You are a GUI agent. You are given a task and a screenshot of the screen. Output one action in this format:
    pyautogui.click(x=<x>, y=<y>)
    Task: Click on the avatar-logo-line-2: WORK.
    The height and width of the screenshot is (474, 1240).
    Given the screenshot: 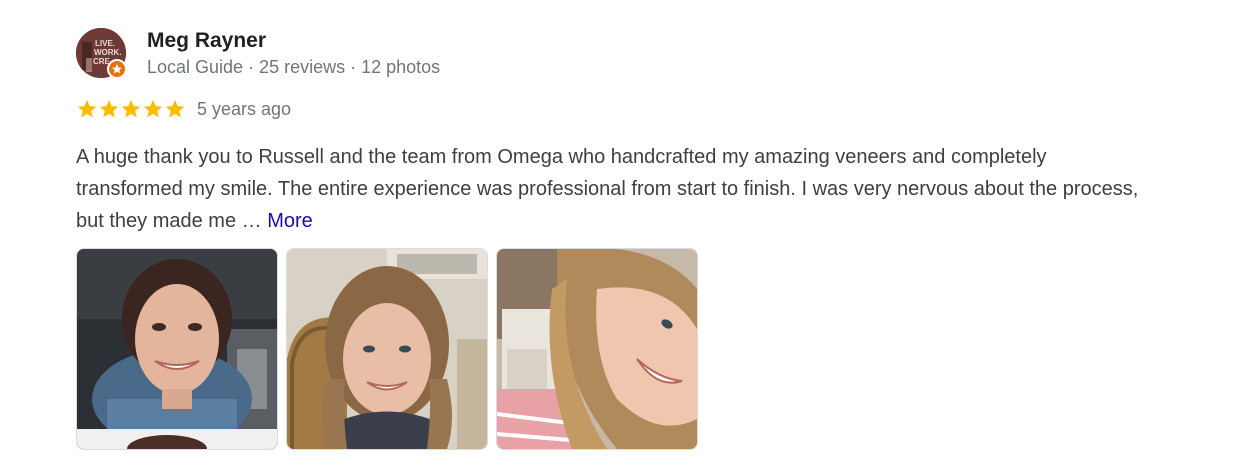 What is the action you would take?
    pyautogui.click(x=108, y=52)
    